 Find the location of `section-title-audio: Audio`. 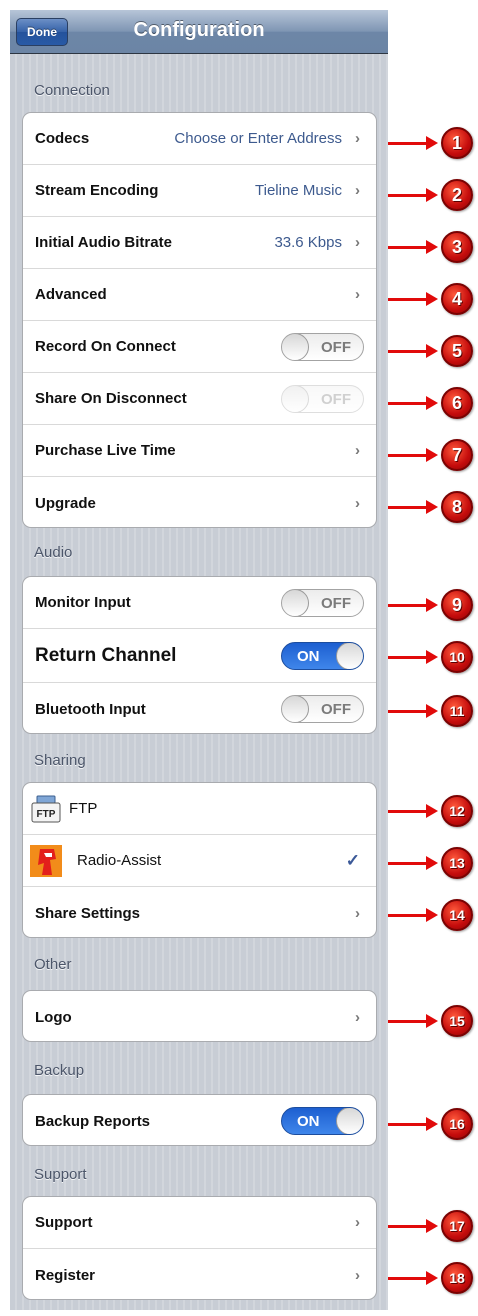

section-title-audio: Audio is located at coordinates (53, 552).